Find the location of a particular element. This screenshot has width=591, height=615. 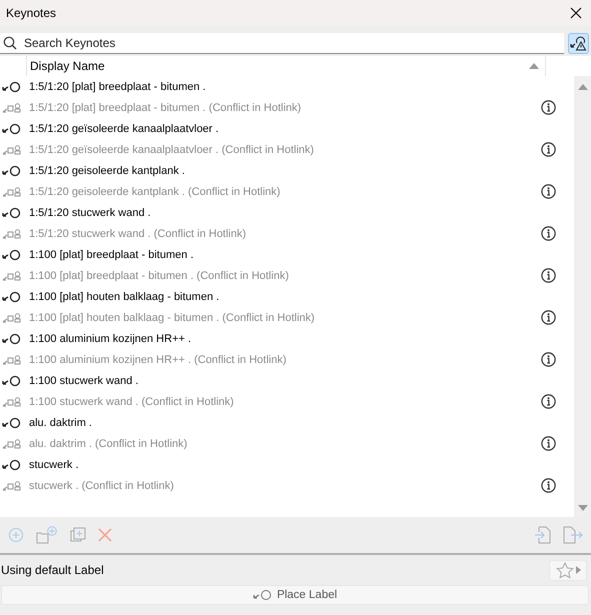

keynote-row: 1:5/1:20 stucwerk wand . is located at coordinates (287, 212).